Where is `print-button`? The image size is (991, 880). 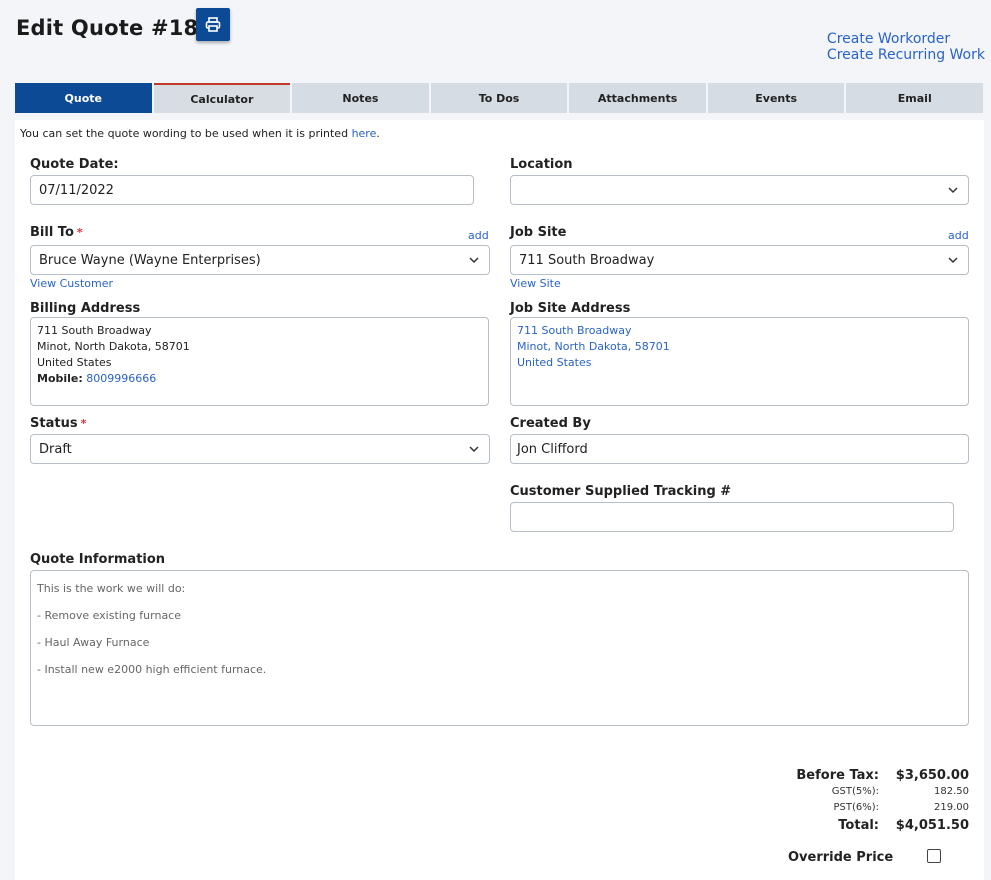
print-button is located at coordinates (213, 24).